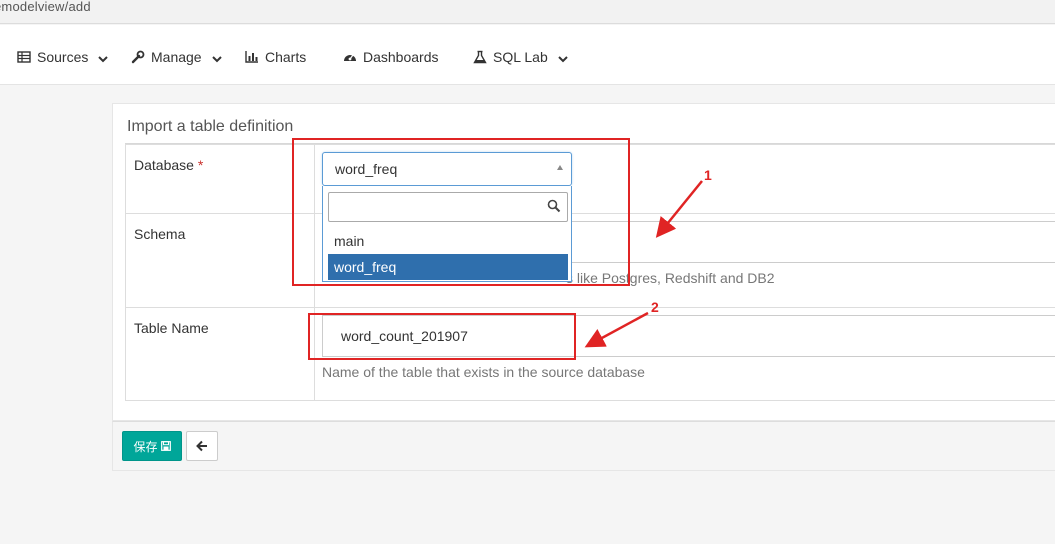  What do you see at coordinates (643, 264) in the screenshot?
I see `annotation-arrows` at bounding box center [643, 264].